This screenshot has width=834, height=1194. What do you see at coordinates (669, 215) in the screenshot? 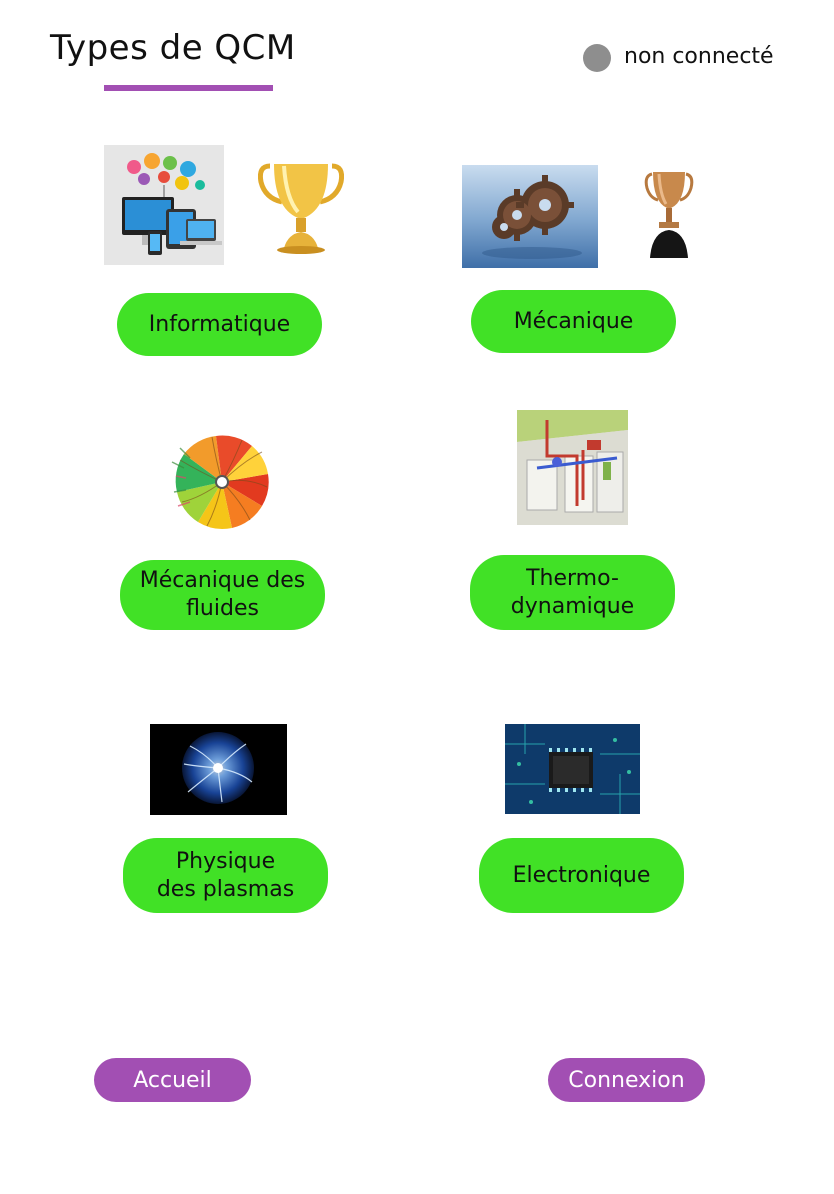
I see `bronze-trophy-icon` at bounding box center [669, 215].